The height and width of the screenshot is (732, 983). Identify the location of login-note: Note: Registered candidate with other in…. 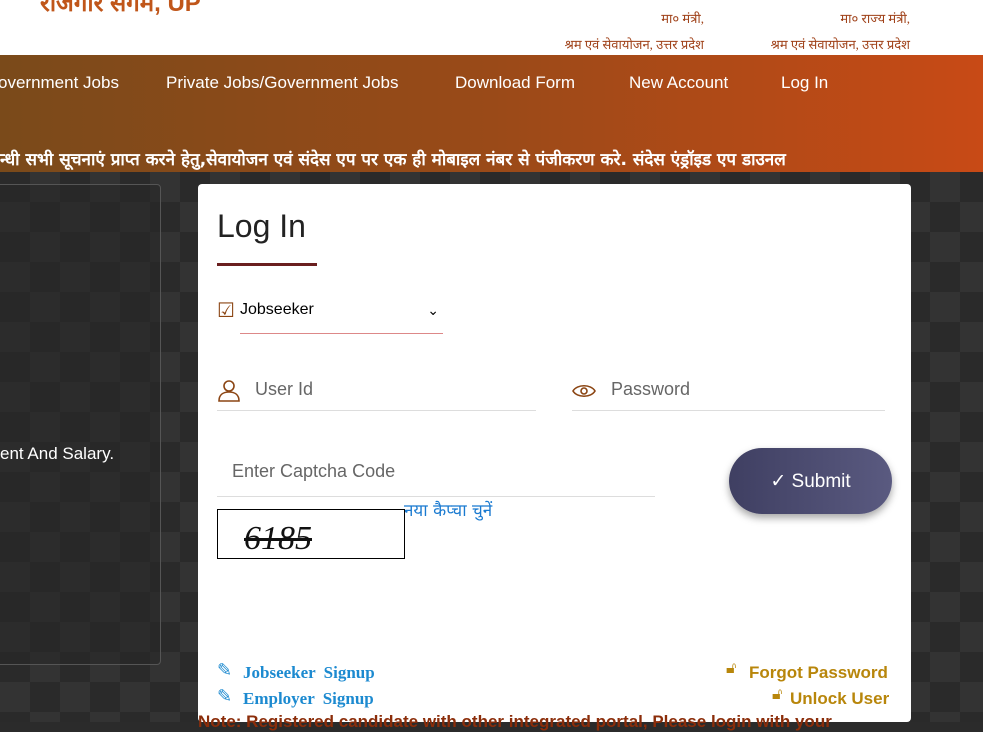
(515, 721).